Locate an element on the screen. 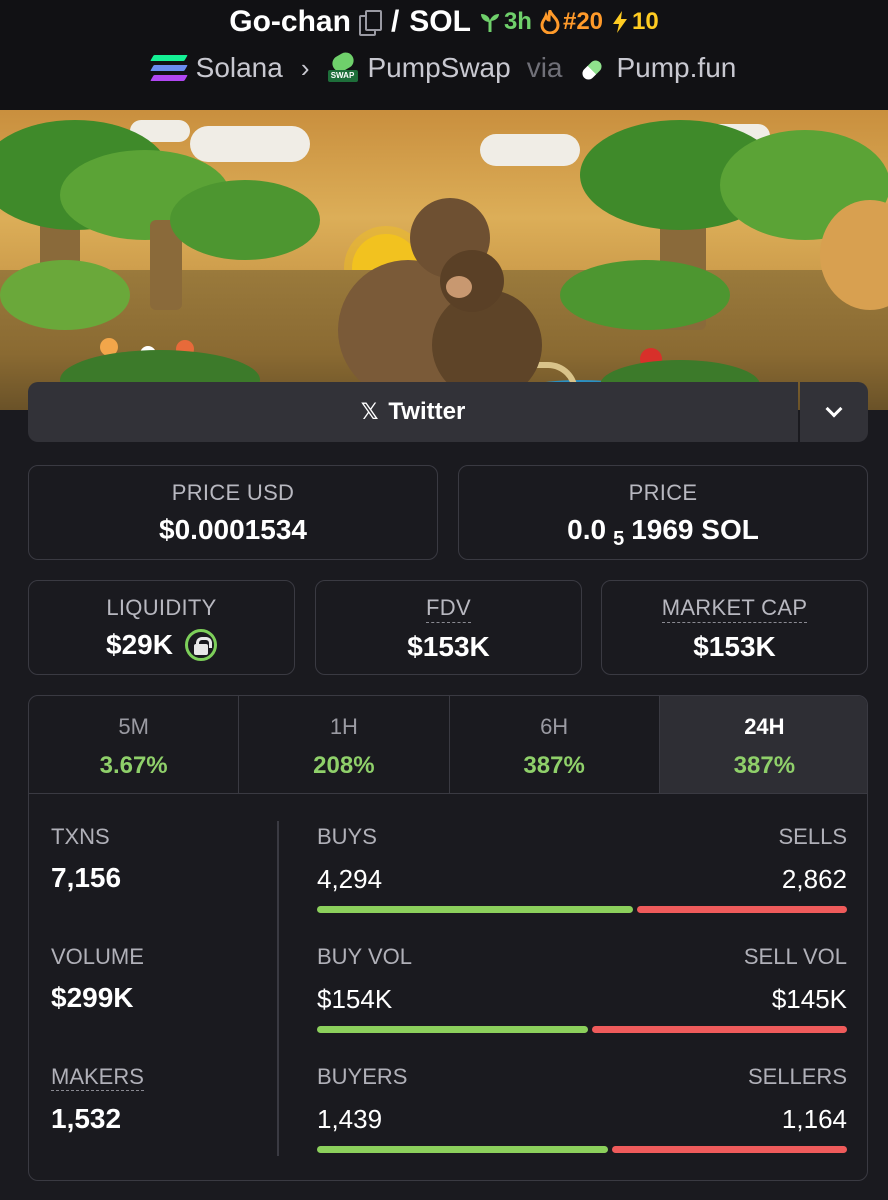  boost-badge: 10 is located at coordinates (635, 22).